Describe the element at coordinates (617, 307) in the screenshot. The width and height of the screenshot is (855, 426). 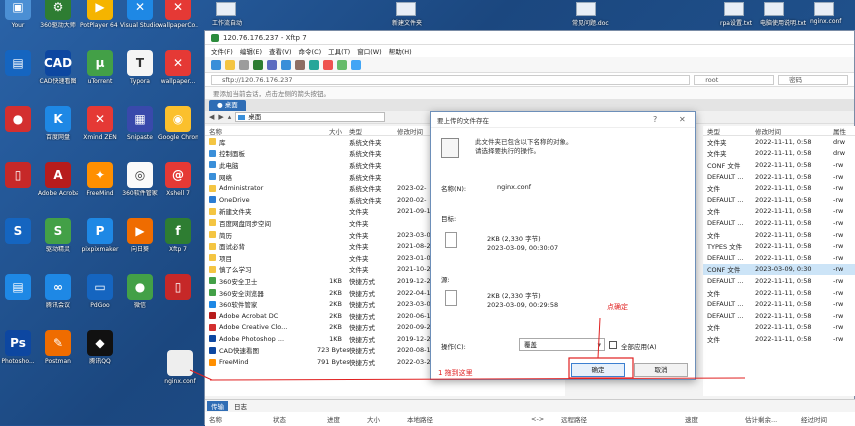
I see `annotation-click-ok: 点确定` at that location.